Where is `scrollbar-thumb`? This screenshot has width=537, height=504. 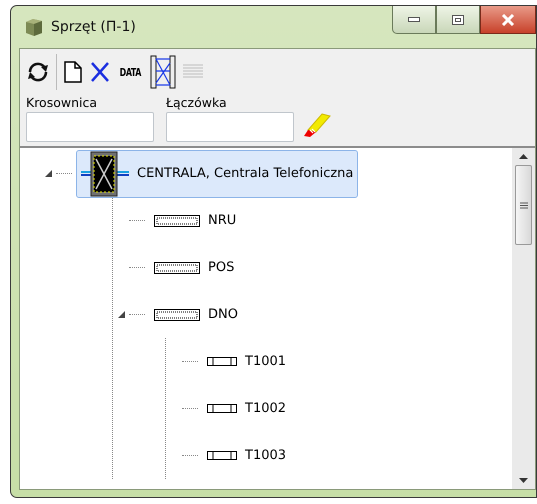 scrollbar-thumb is located at coordinates (523, 205).